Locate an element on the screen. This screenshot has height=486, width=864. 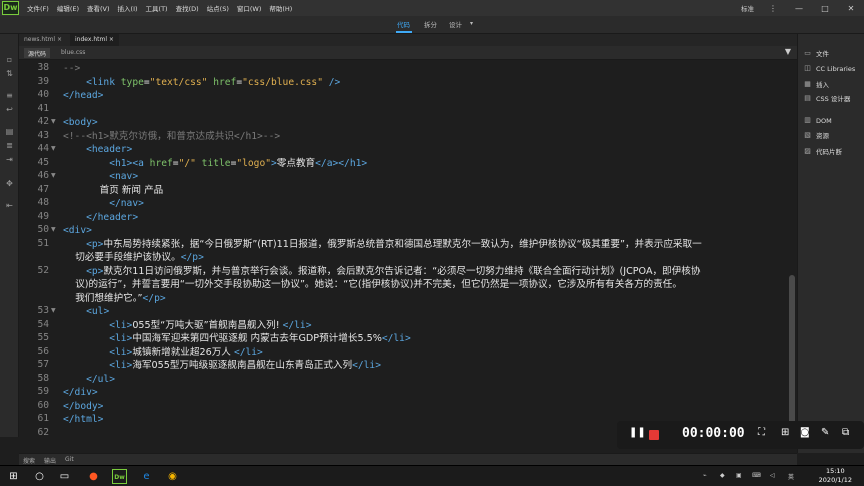
tab-output: 输出 is located at coordinates (50, 460).